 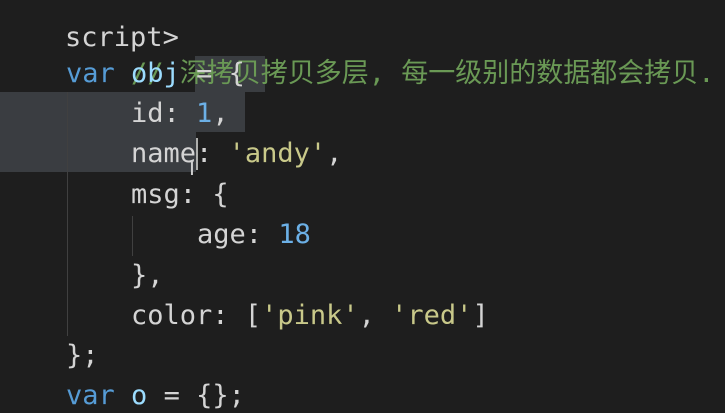 What do you see at coordinates (294, 234) in the screenshot?
I see `number-value: 18` at bounding box center [294, 234].